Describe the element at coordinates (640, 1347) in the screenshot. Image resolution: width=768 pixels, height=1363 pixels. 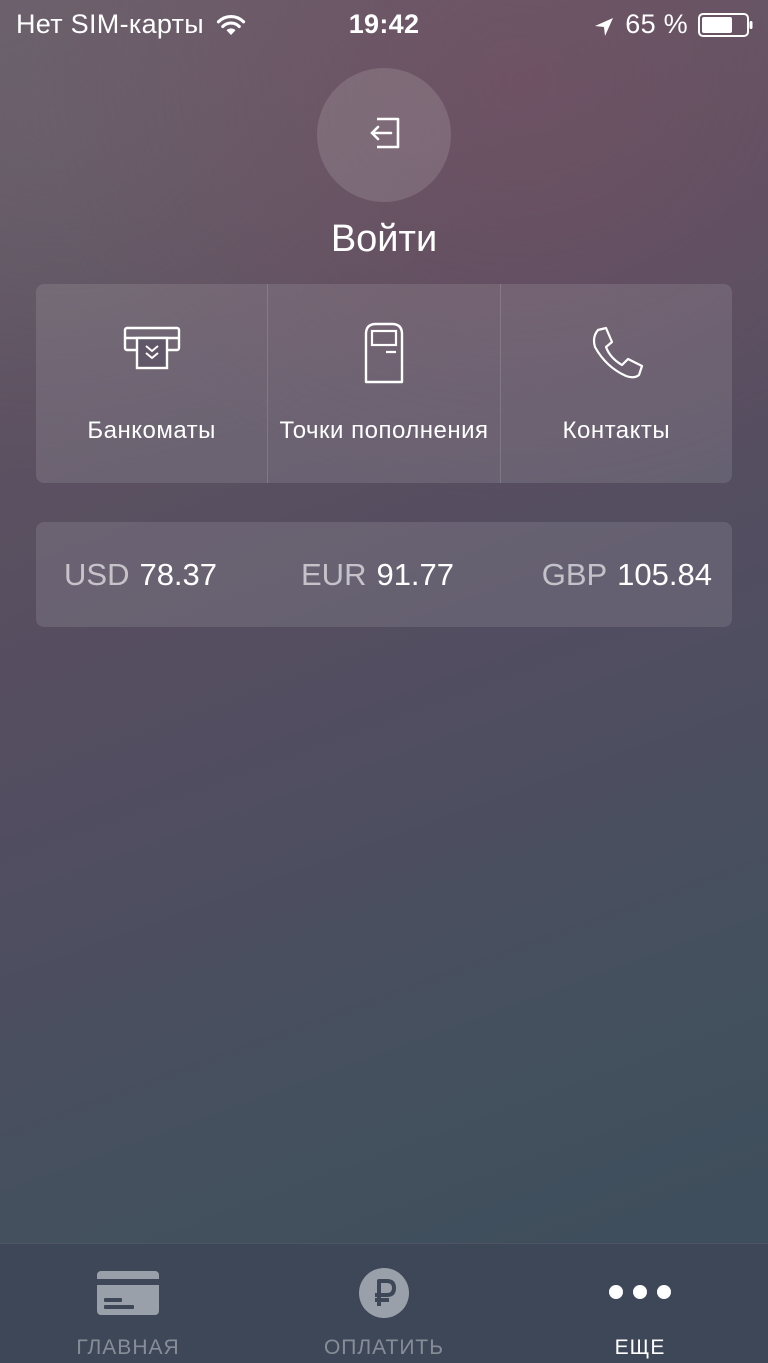
I see `tab-label: ЕЩЕ` at that location.